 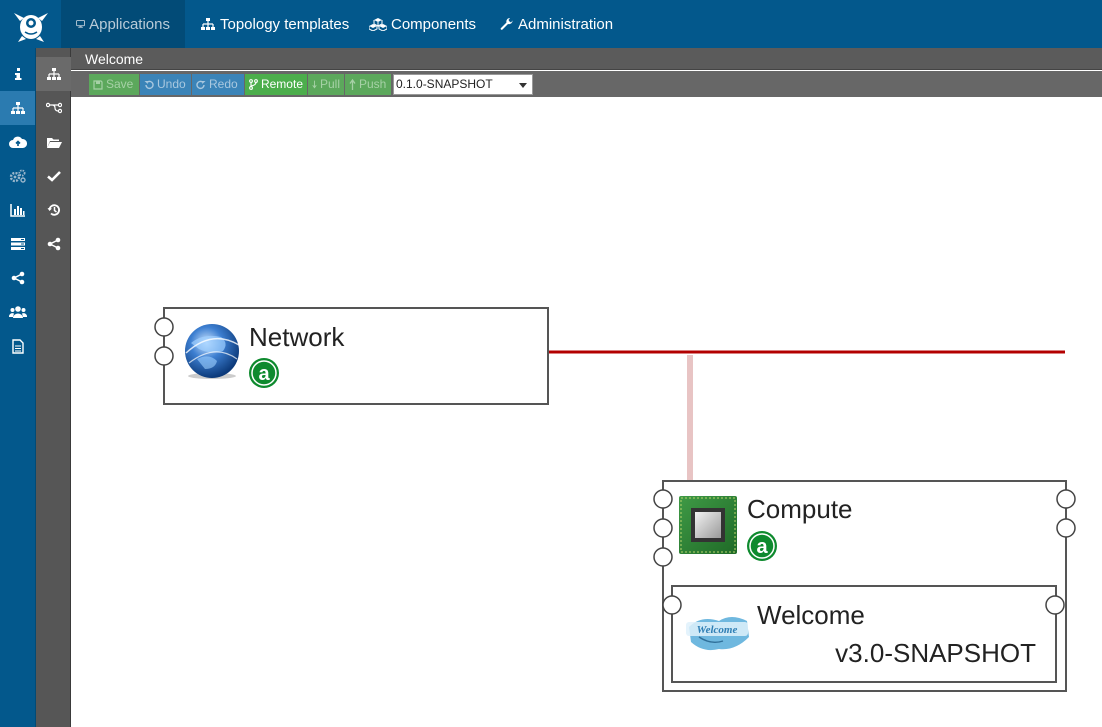 What do you see at coordinates (373, 84) in the screenshot?
I see `push-label: Push` at bounding box center [373, 84].